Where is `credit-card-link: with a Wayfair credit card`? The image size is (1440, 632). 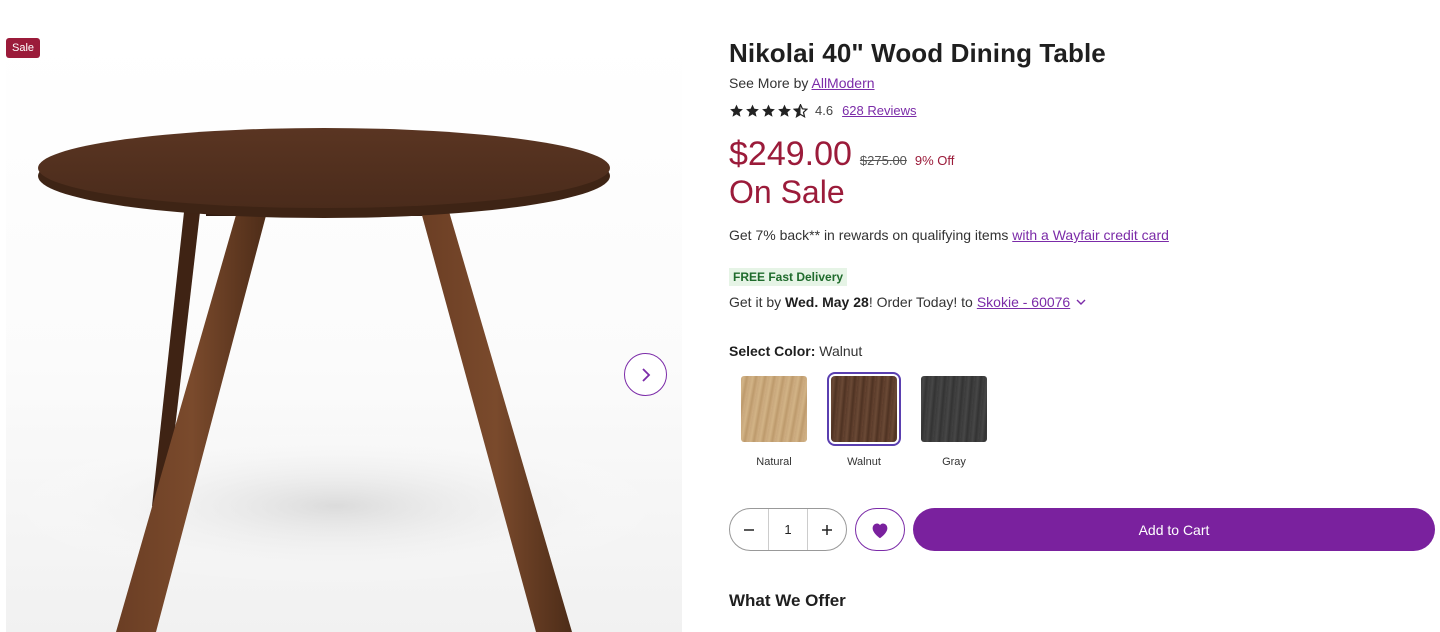 credit-card-link: with a Wayfair credit card is located at coordinates (1090, 235).